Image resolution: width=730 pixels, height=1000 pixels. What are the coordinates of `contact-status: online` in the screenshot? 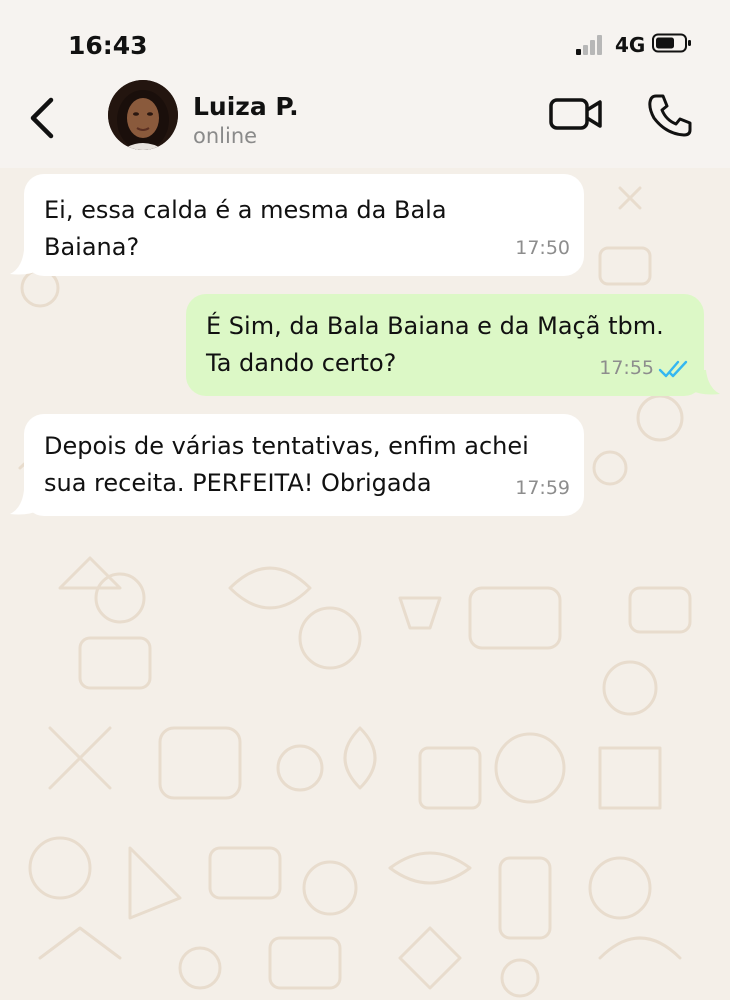 It's located at (225, 136).